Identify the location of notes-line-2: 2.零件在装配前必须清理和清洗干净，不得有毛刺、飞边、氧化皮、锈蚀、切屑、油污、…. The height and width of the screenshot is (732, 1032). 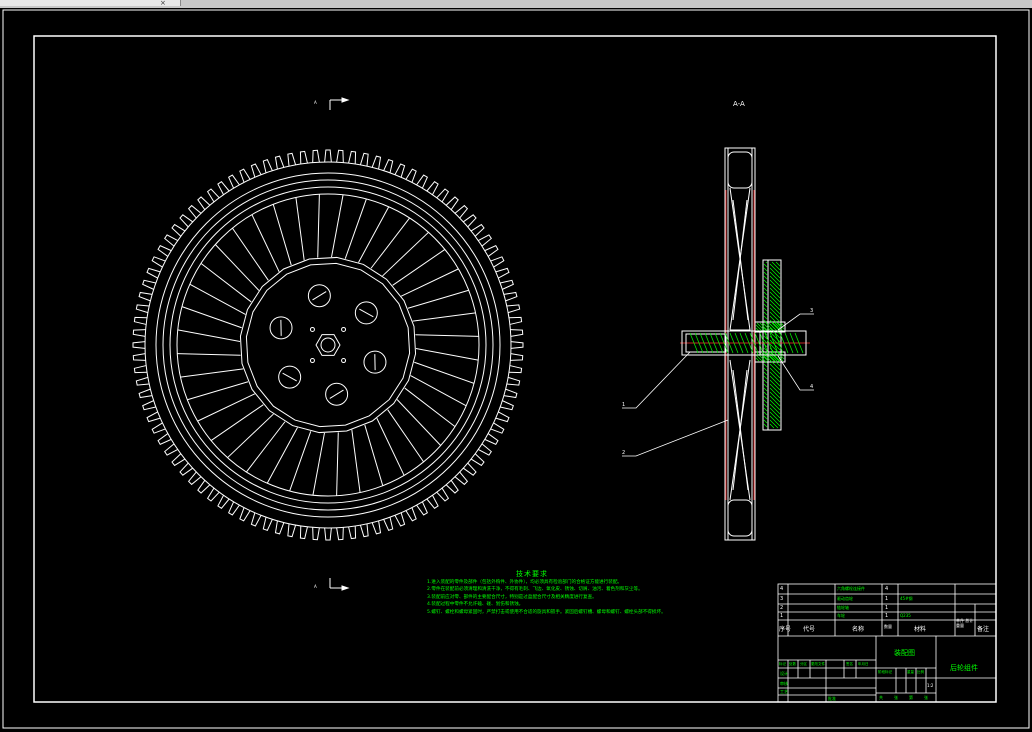
(535, 590).